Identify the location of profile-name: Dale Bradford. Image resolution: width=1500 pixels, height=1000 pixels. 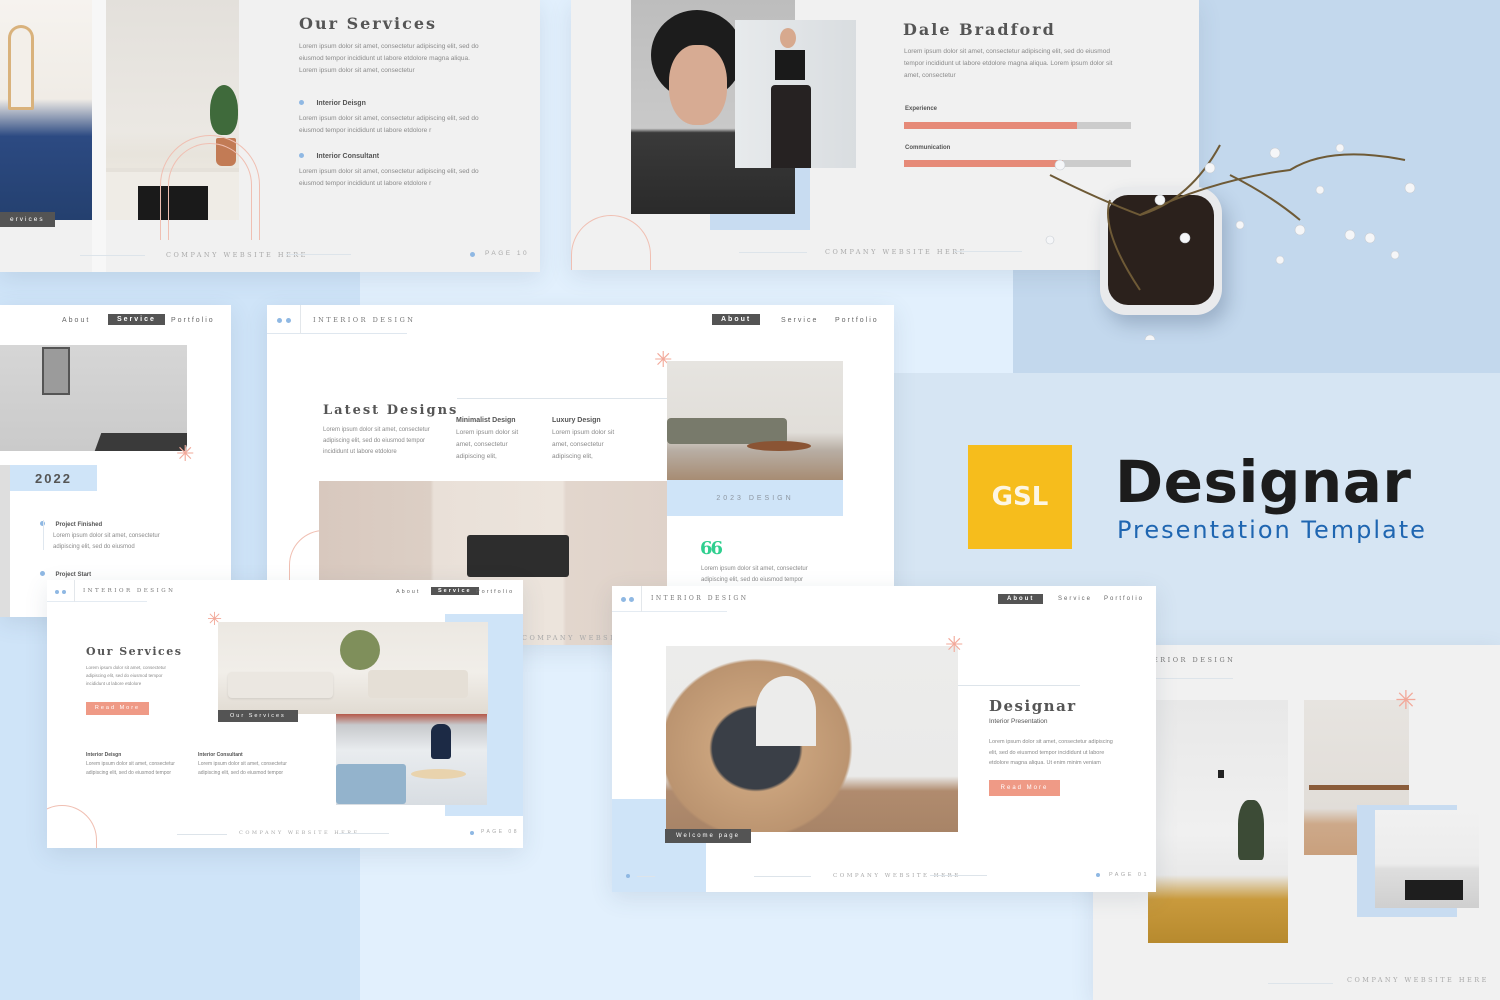
(979, 29).